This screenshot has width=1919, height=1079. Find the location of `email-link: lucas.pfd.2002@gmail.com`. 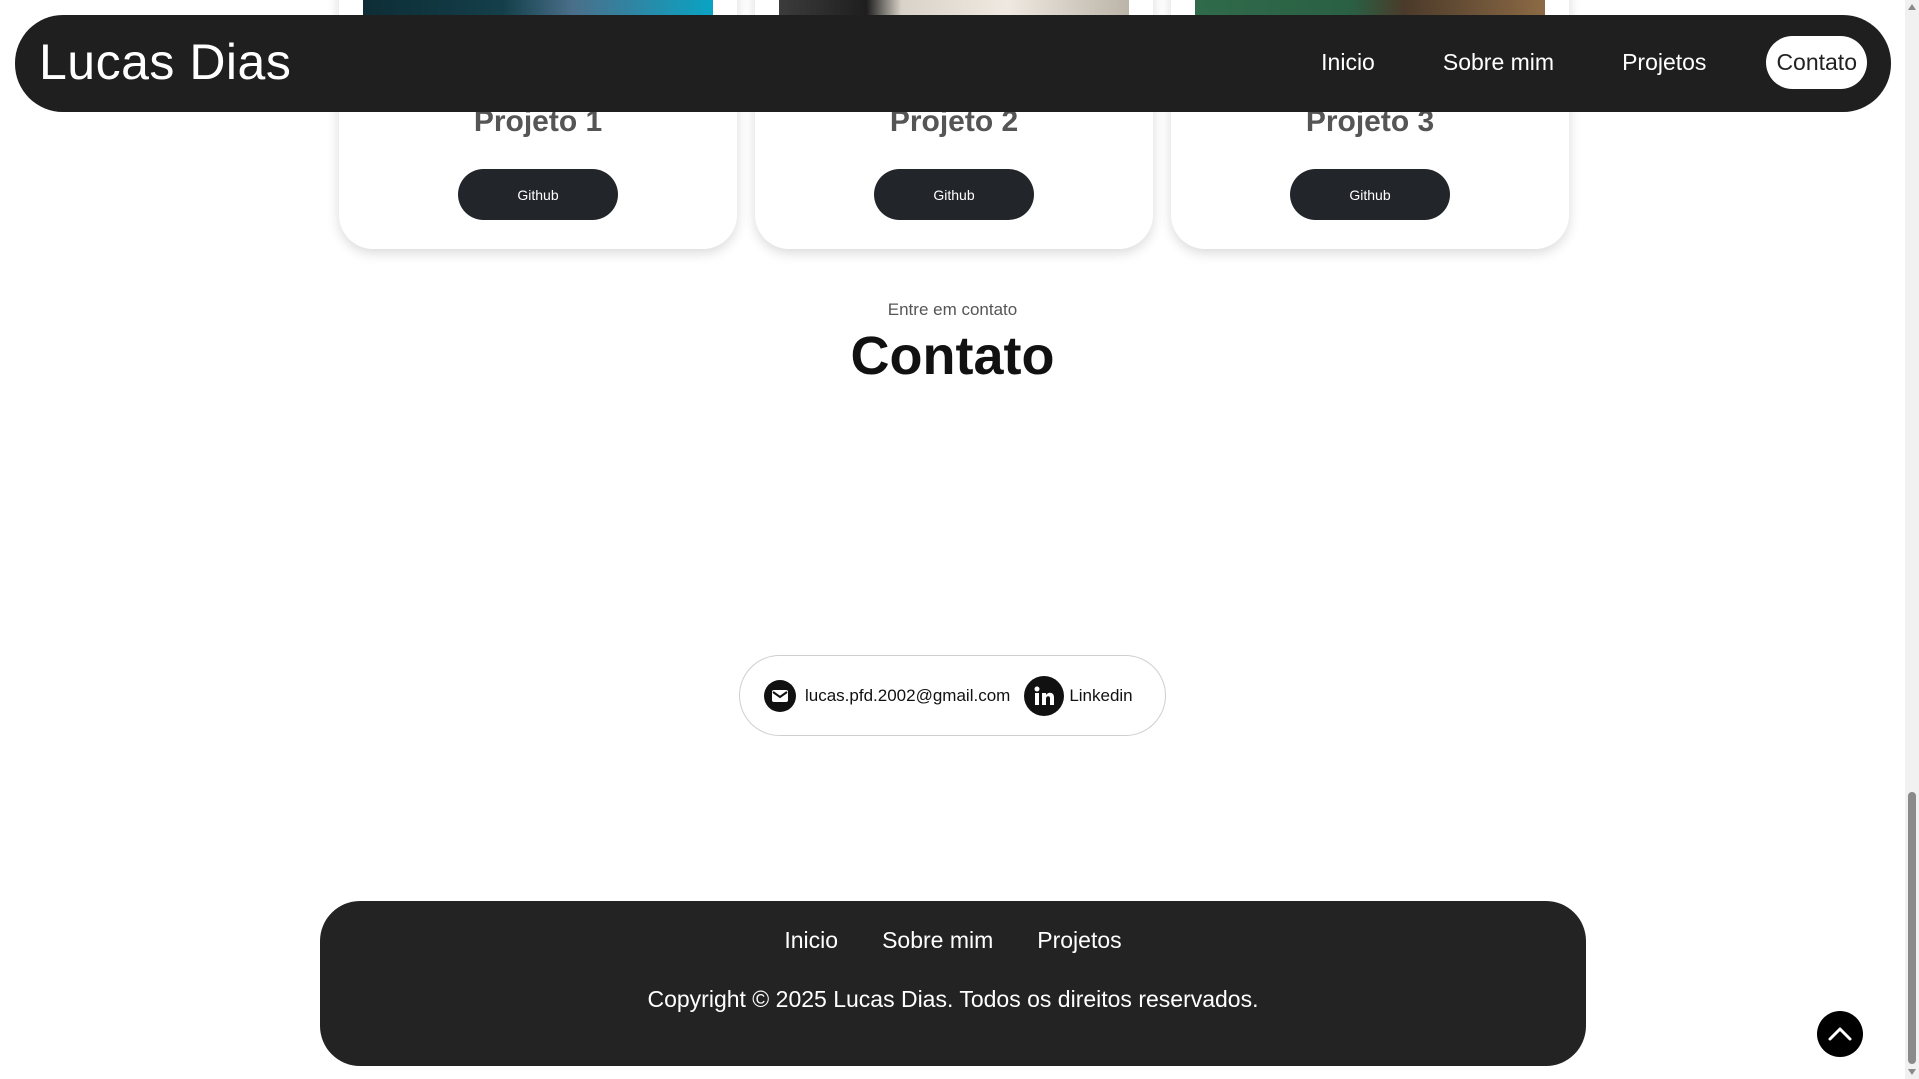

email-link: lucas.pfd.2002@gmail.com is located at coordinates (887, 695).